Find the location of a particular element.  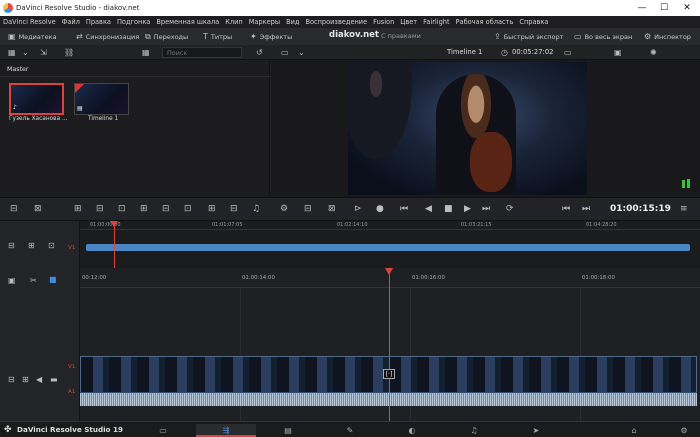

lower-playhead is located at coordinates (389, 344).